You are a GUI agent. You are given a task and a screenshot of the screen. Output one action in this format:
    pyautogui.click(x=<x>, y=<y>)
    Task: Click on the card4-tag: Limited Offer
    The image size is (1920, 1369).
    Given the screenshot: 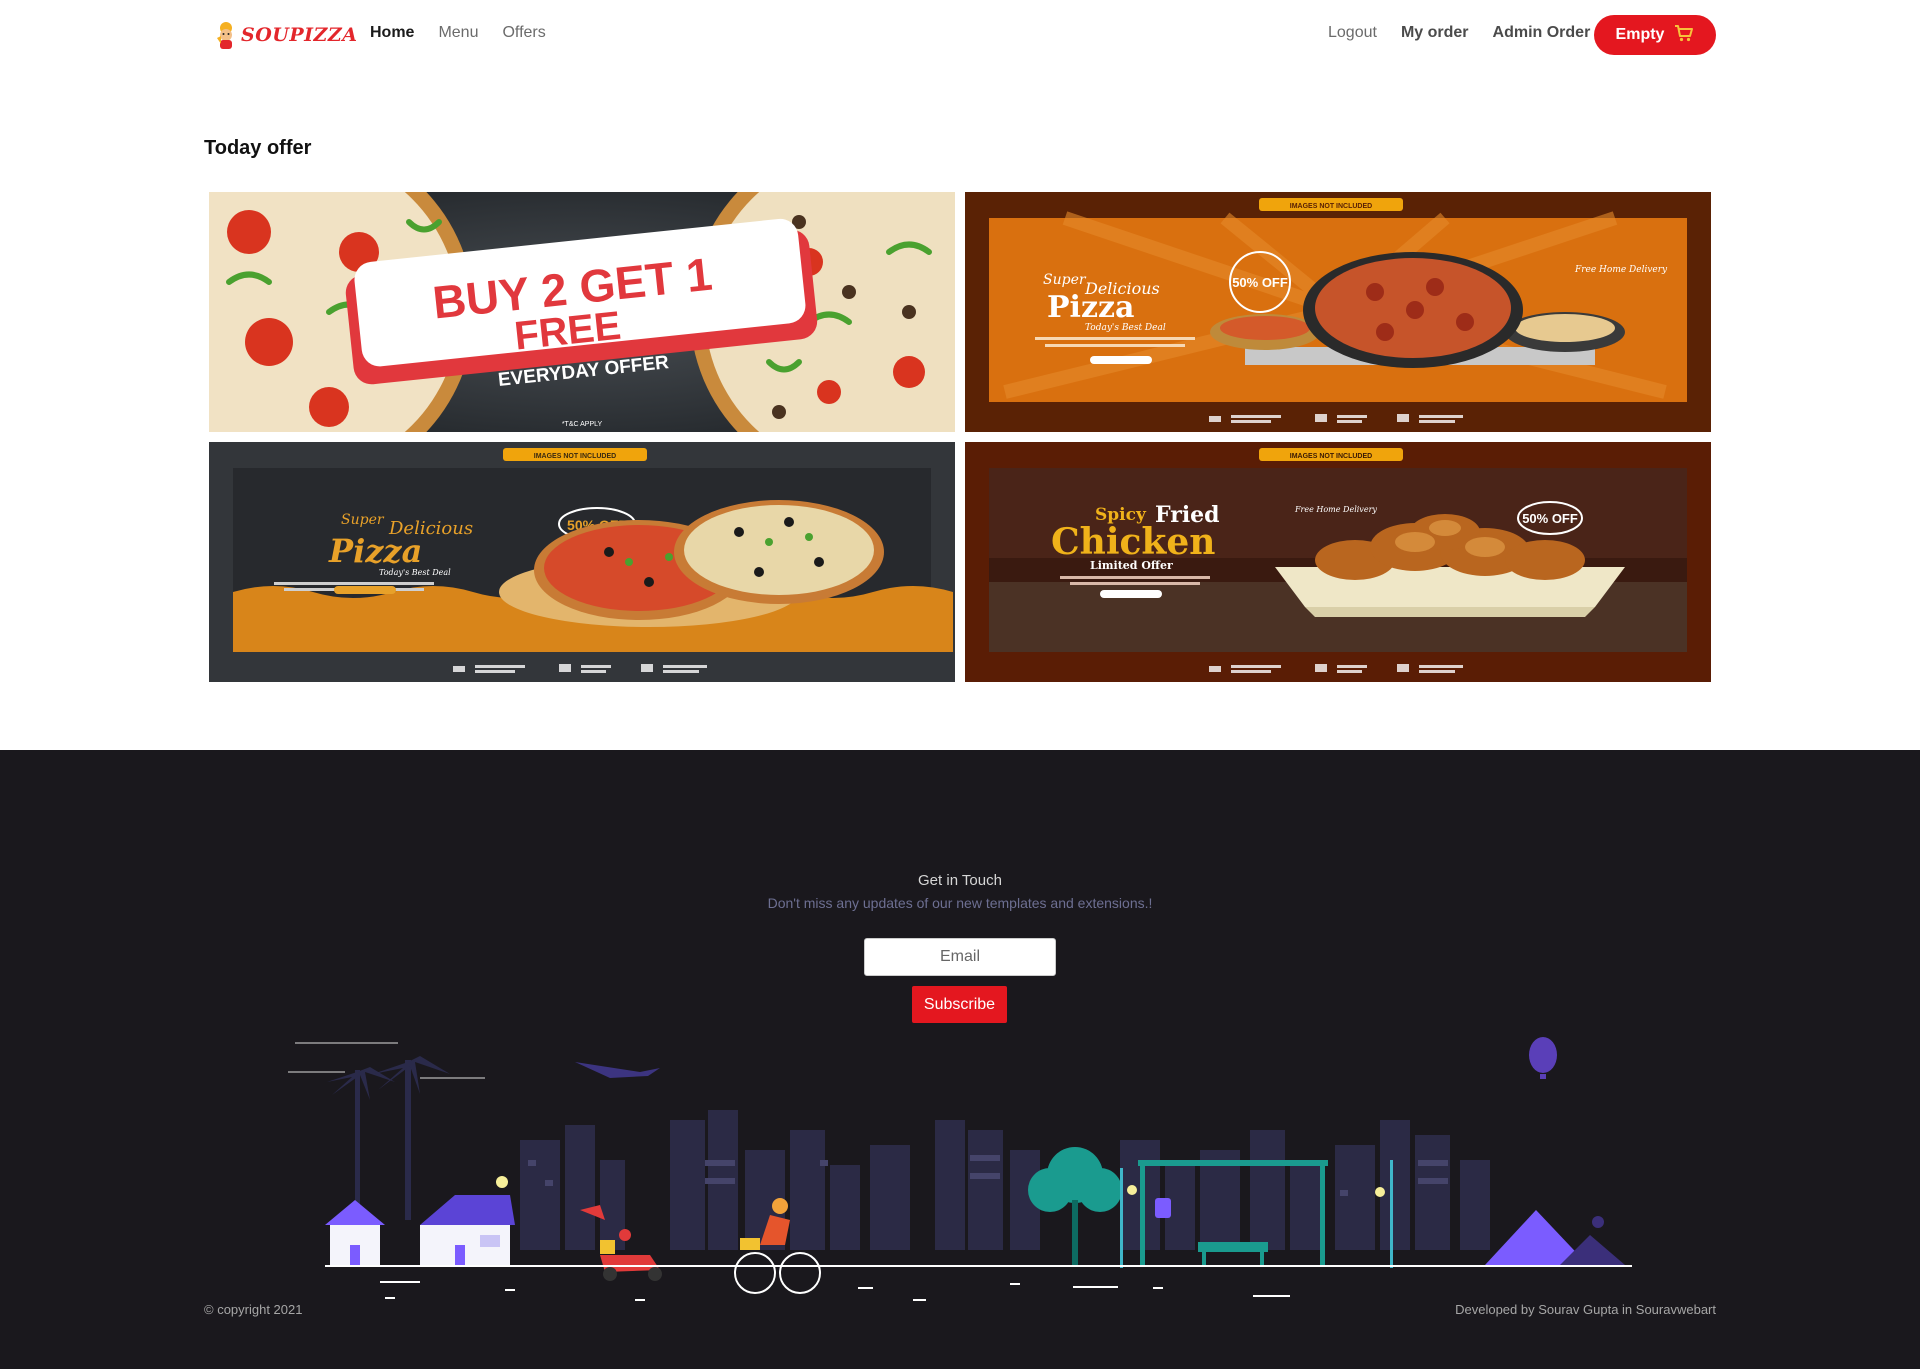 What is the action you would take?
    pyautogui.click(x=1131, y=565)
    